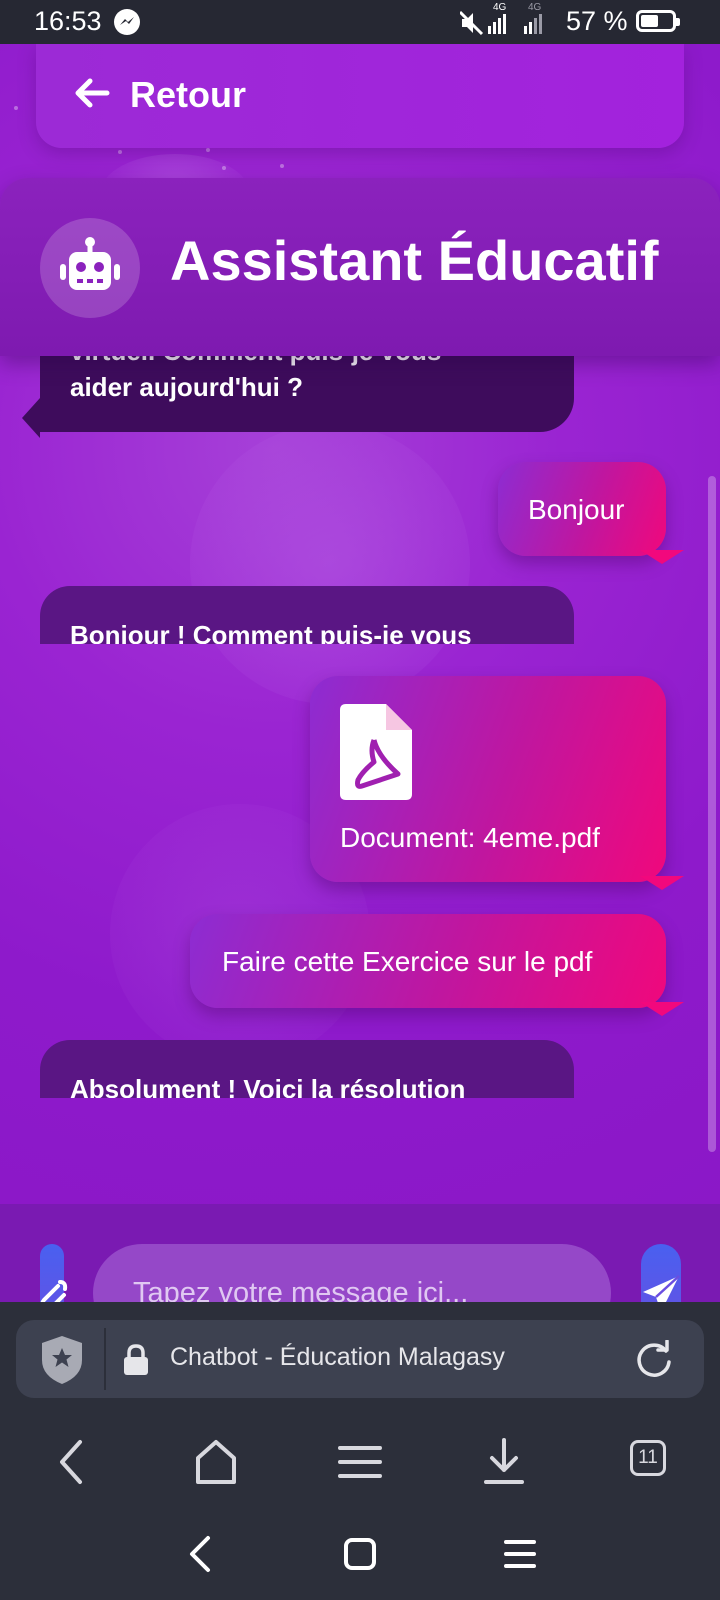 This screenshot has width=720, height=1600. I want to click on back-arrow-icon, so click(92, 93).